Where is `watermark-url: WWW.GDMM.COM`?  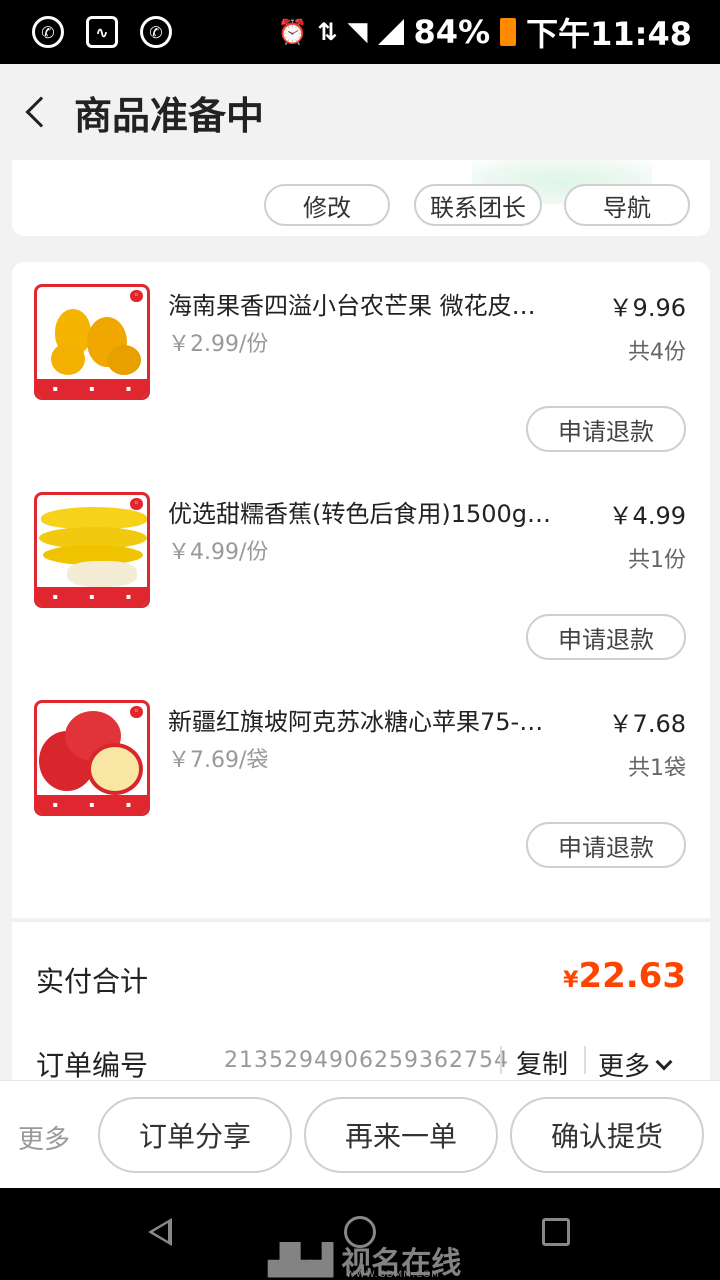
watermark-url: WWW.GDMM.COM is located at coordinates (393, 1275).